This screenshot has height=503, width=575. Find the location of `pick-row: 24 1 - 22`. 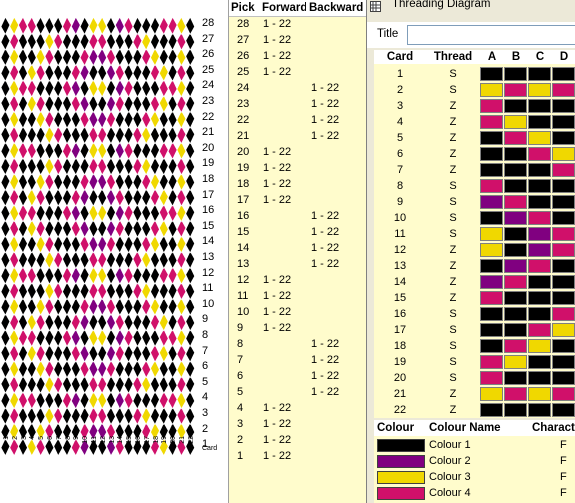

pick-row: 24 1 - 22 is located at coordinates (298, 89).